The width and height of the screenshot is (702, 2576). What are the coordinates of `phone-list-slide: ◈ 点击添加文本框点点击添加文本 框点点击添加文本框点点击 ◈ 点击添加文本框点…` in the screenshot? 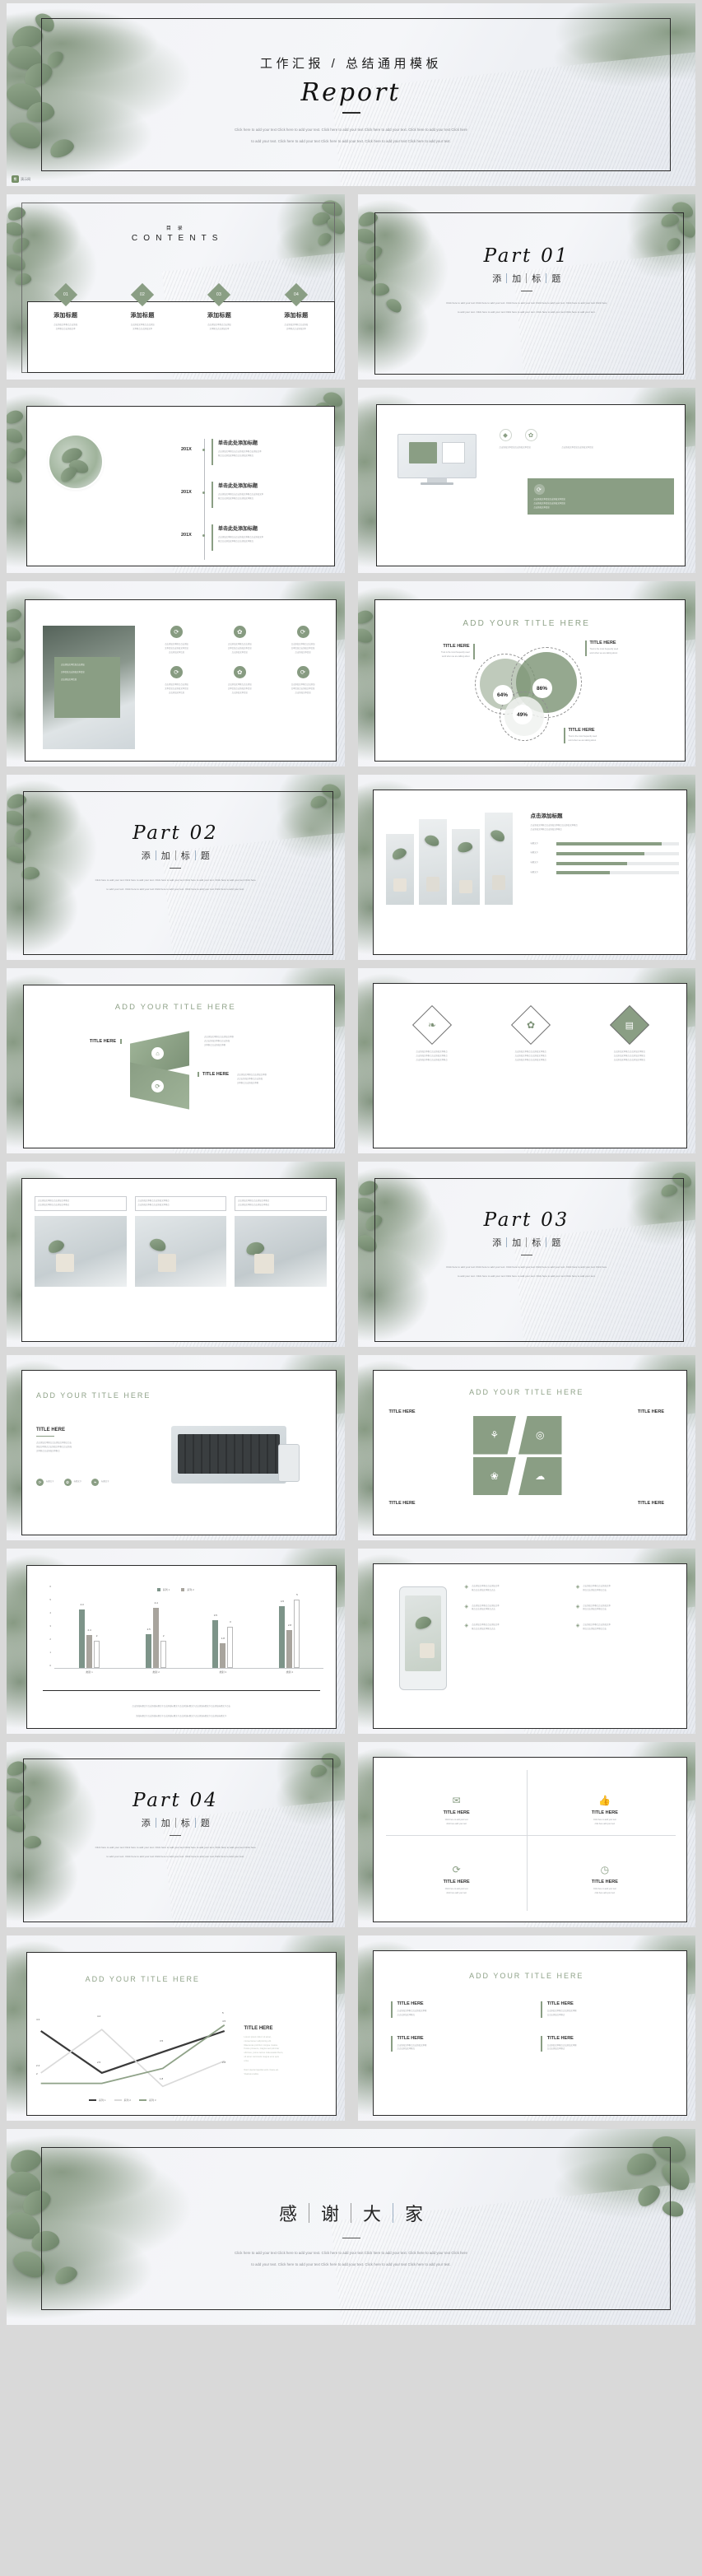 It's located at (526, 1641).